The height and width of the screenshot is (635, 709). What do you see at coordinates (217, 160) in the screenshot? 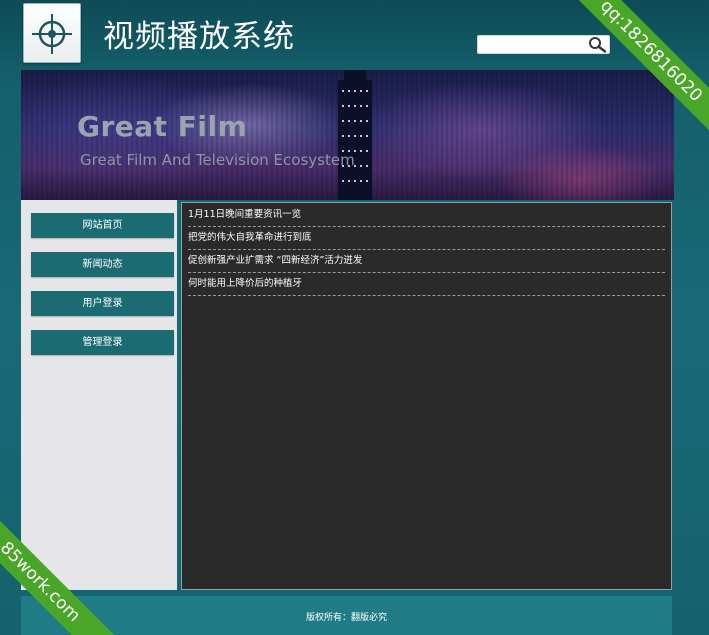
I see `banner-subtitle: Great Film And Television Ecosystem` at bounding box center [217, 160].